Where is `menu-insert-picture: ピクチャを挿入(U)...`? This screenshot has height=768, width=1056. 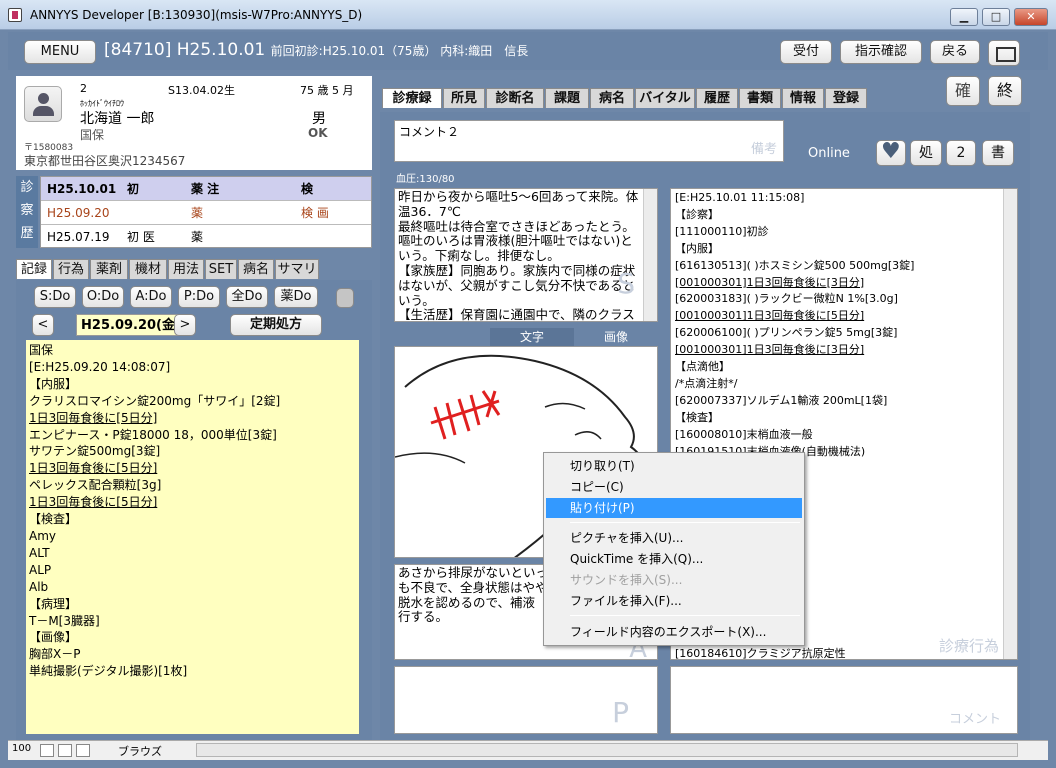 menu-insert-picture: ピクチャを挿入(U)... is located at coordinates (674, 538).